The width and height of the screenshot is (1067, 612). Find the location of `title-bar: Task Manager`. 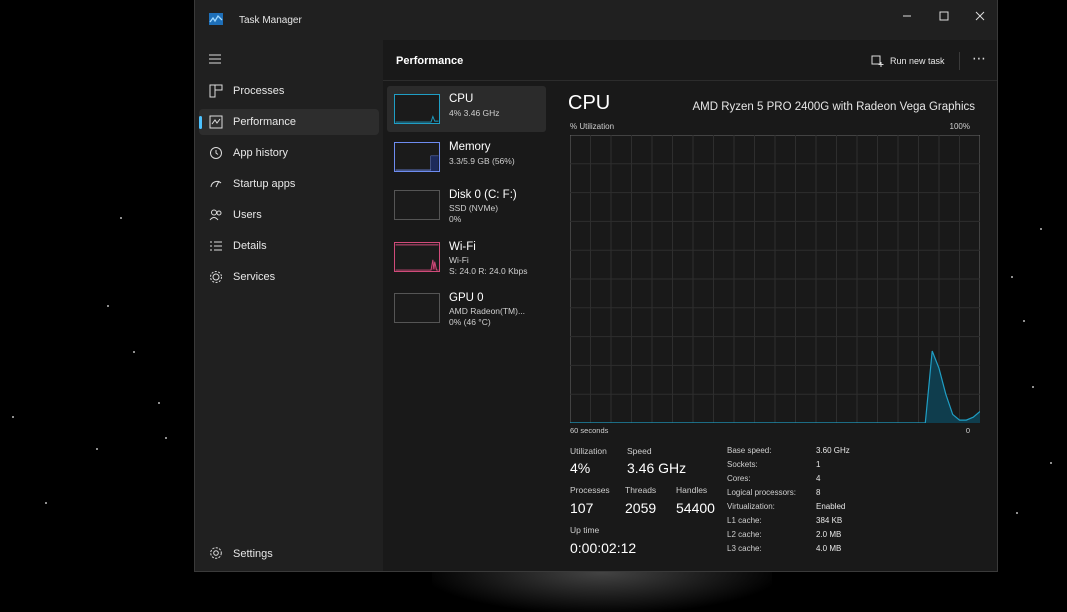

title-bar: Task Manager is located at coordinates (596, 20).